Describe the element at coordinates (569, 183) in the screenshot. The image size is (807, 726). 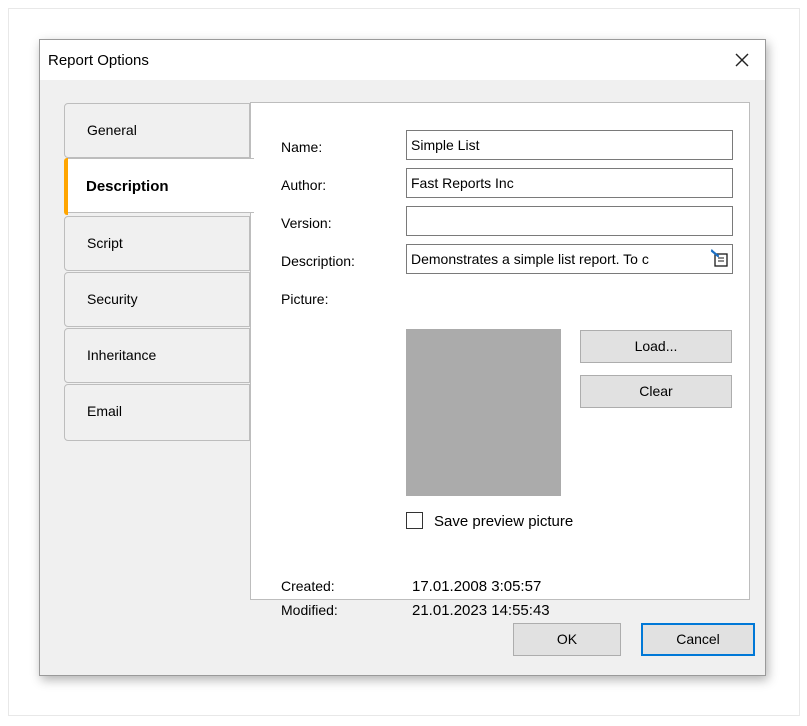
I see `author-field: Fast Reports Inc` at that location.